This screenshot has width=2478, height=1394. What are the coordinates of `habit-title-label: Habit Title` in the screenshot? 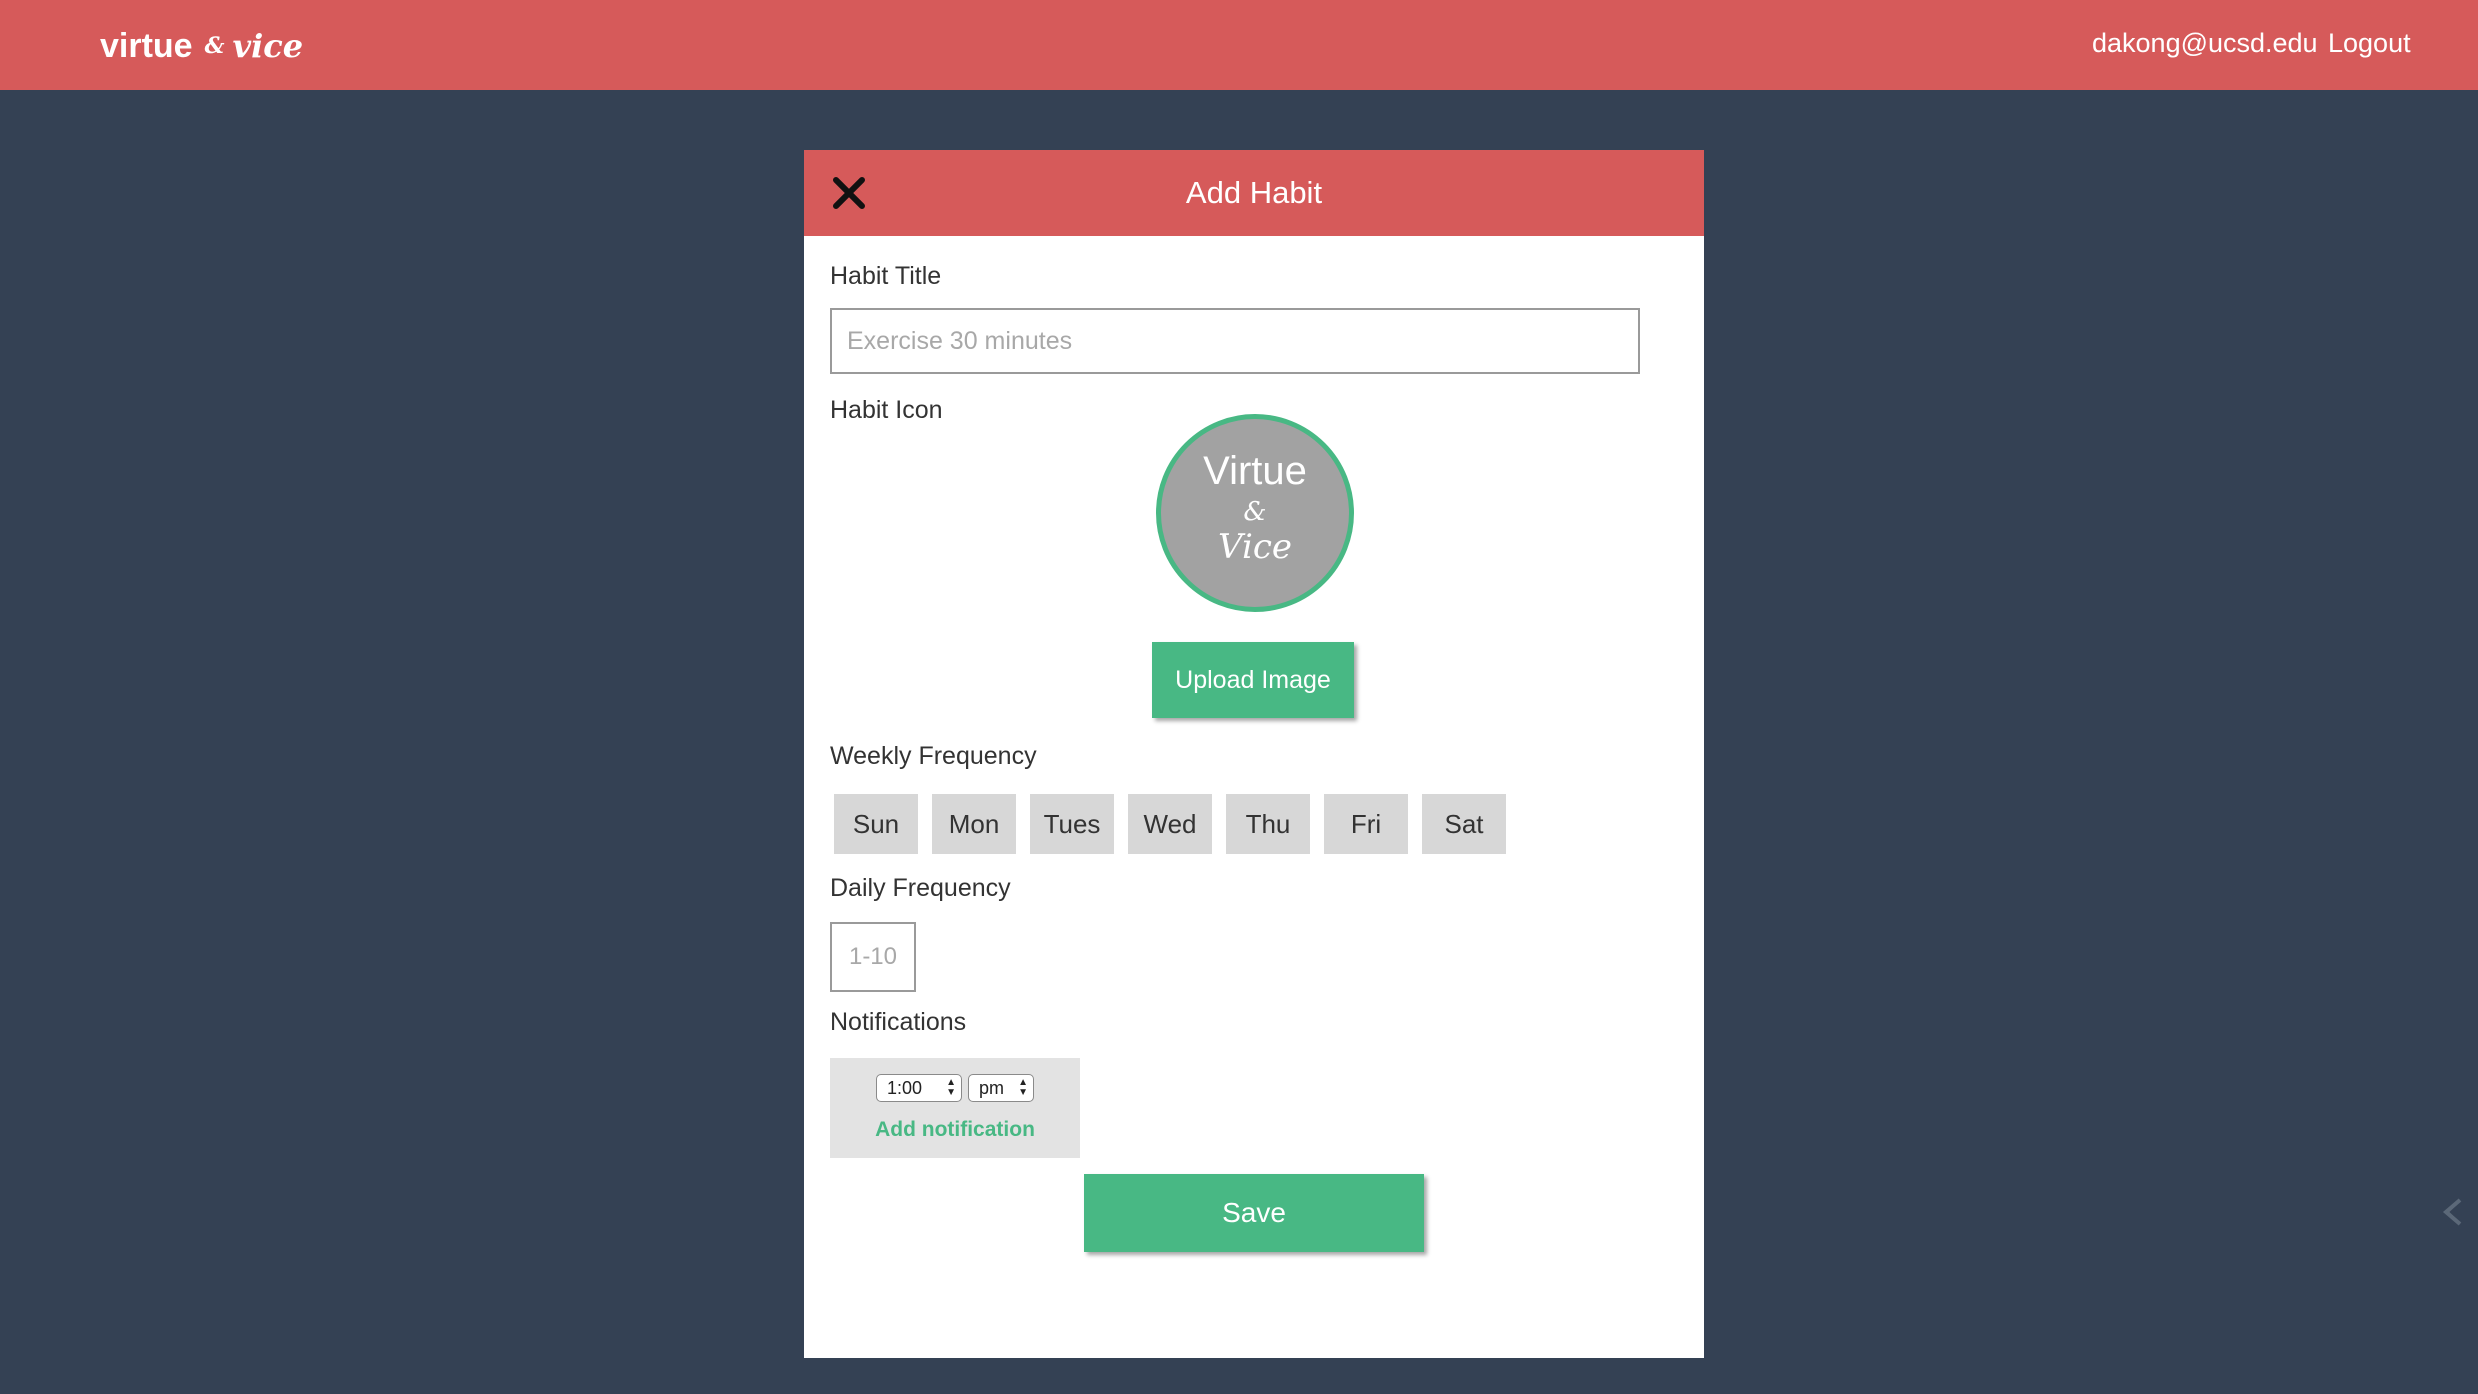 It's located at (886, 276).